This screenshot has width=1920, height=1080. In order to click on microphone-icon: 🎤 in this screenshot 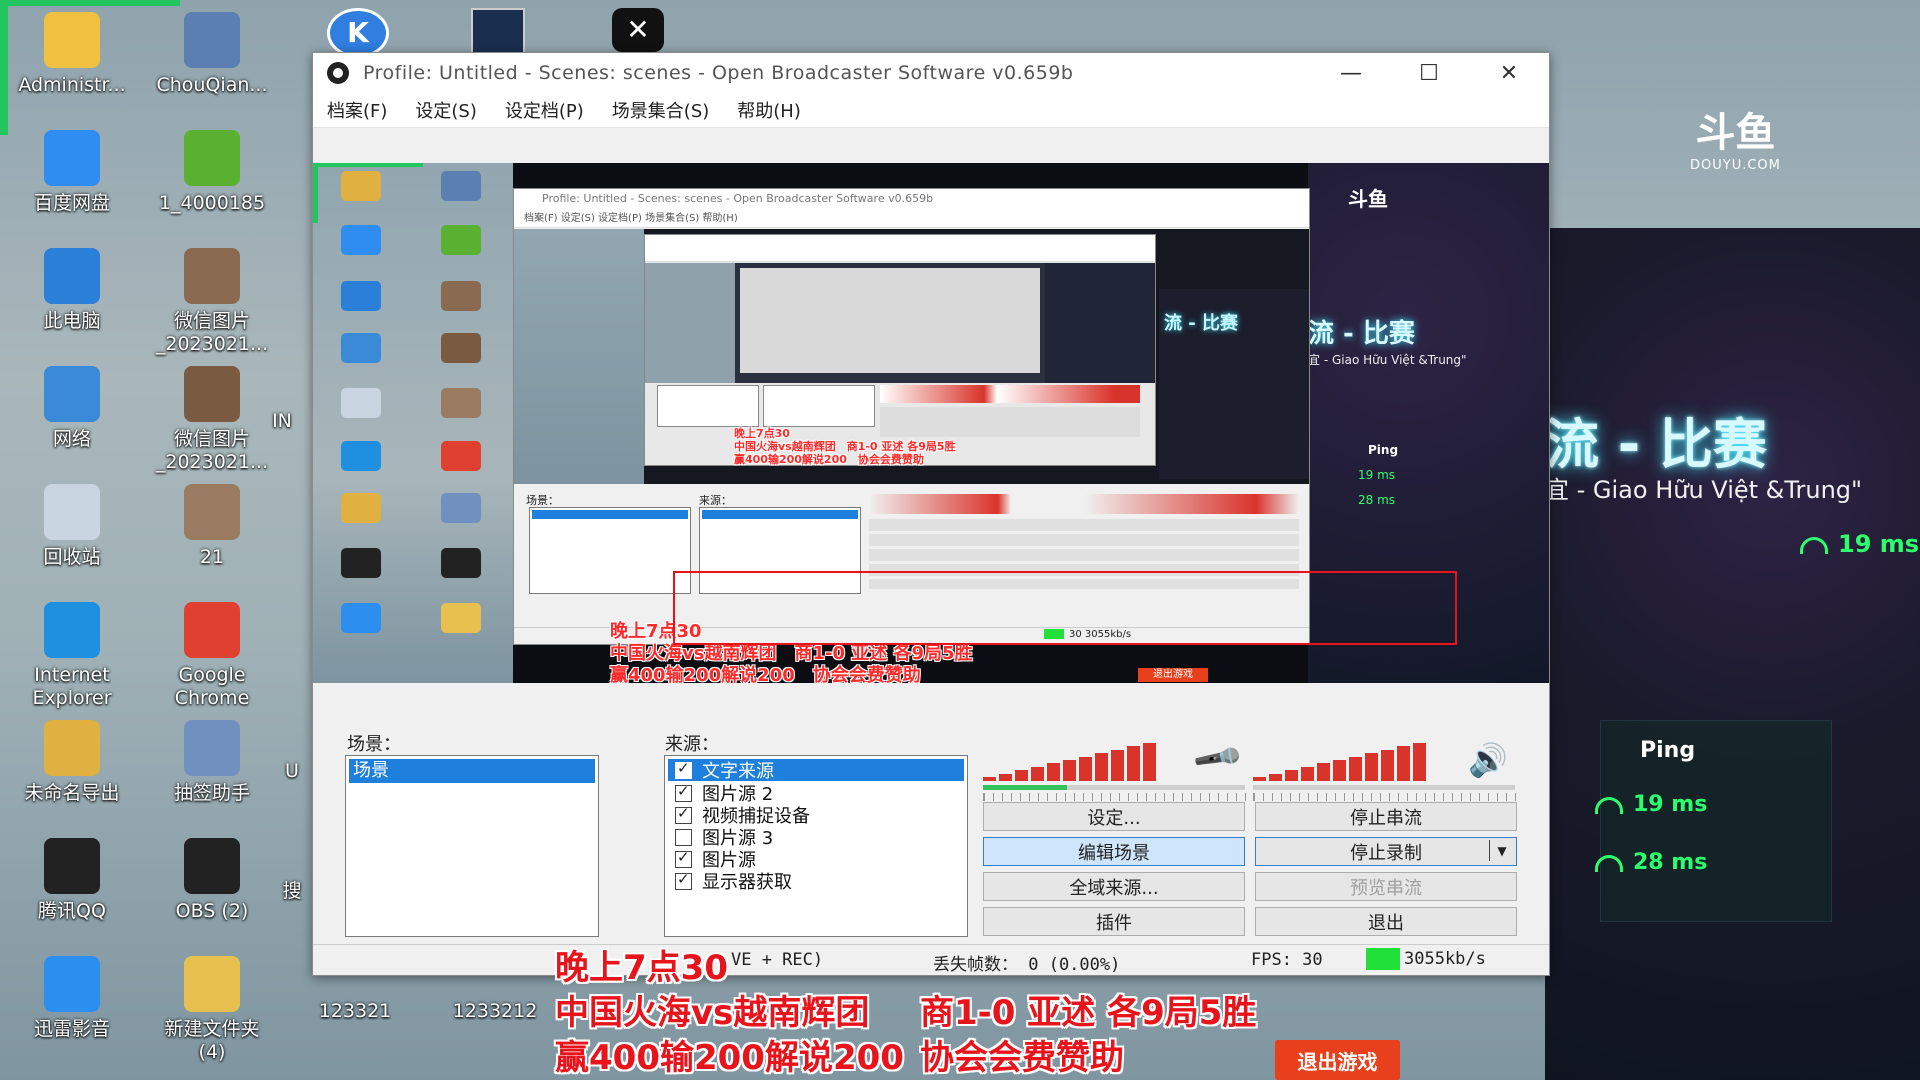, I will do `click(1218, 758)`.